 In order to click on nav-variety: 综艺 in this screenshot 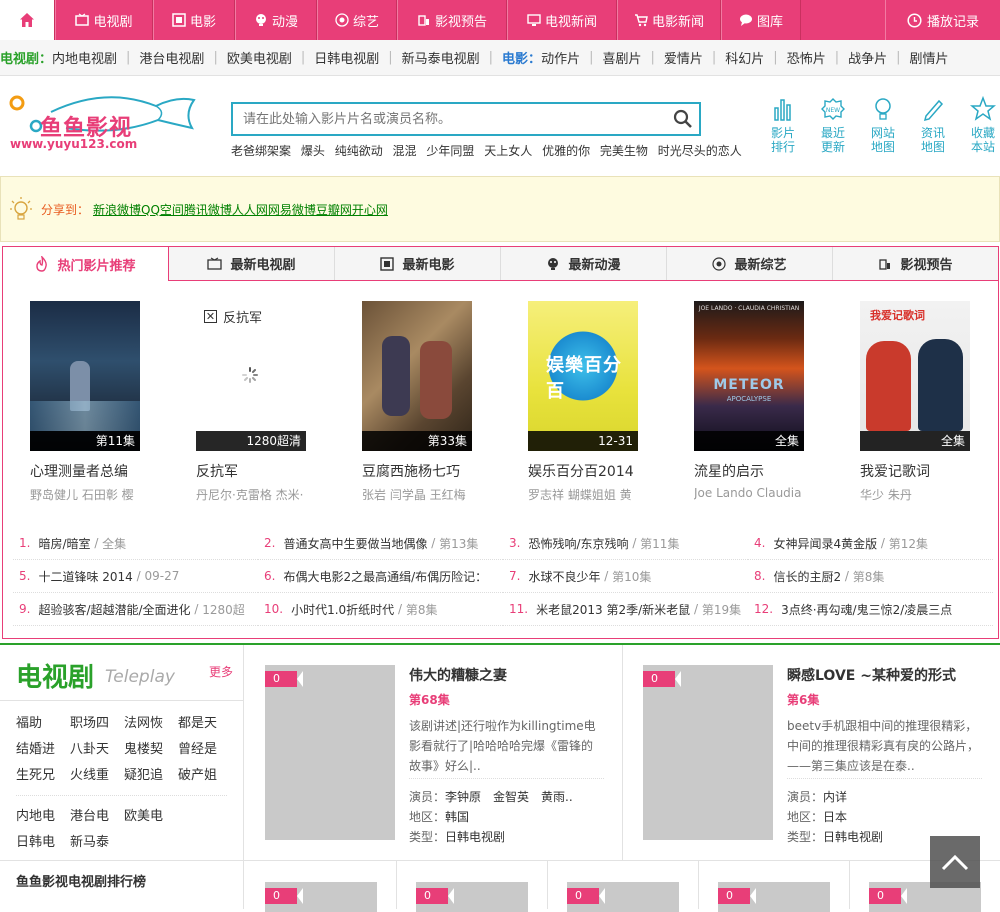, I will do `click(357, 20)`.